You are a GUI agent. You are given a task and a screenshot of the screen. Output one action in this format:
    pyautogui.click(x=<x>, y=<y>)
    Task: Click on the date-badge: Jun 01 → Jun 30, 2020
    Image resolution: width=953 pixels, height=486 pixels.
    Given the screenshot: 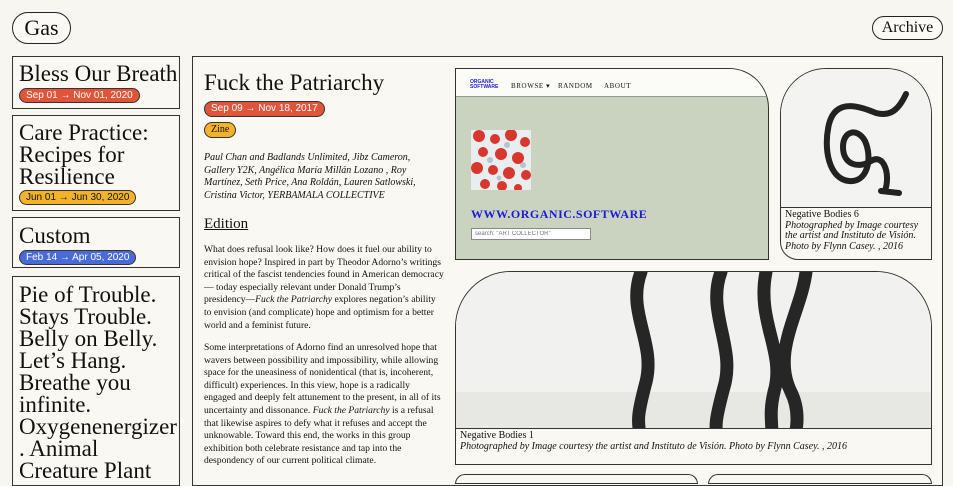 What is the action you would take?
    pyautogui.click(x=78, y=197)
    